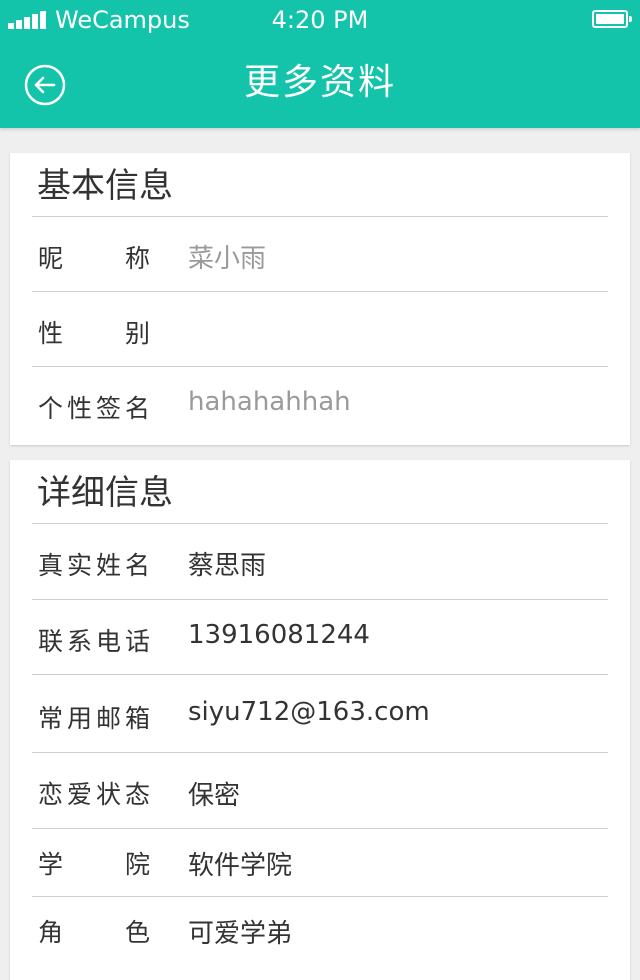 This screenshot has width=640, height=980. Describe the element at coordinates (320, 862) in the screenshot. I see `profile-row-college: 学 院 软件学院` at that location.